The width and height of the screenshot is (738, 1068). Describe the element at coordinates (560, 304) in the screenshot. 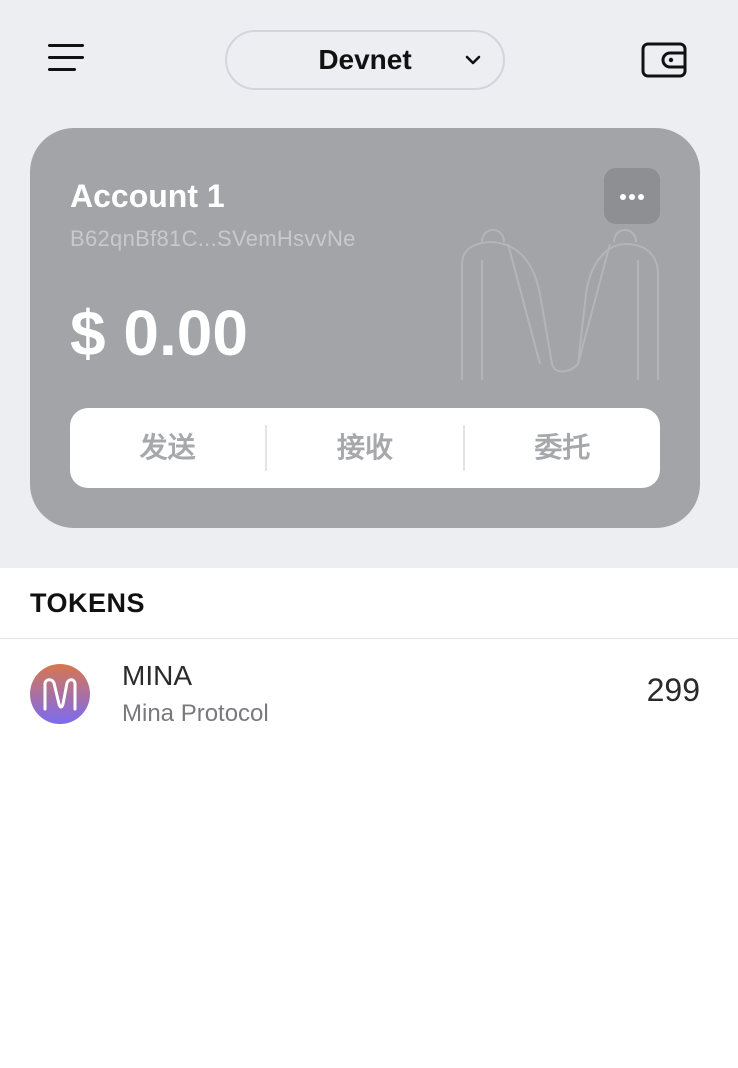

I see `mina-watermark-icon` at that location.